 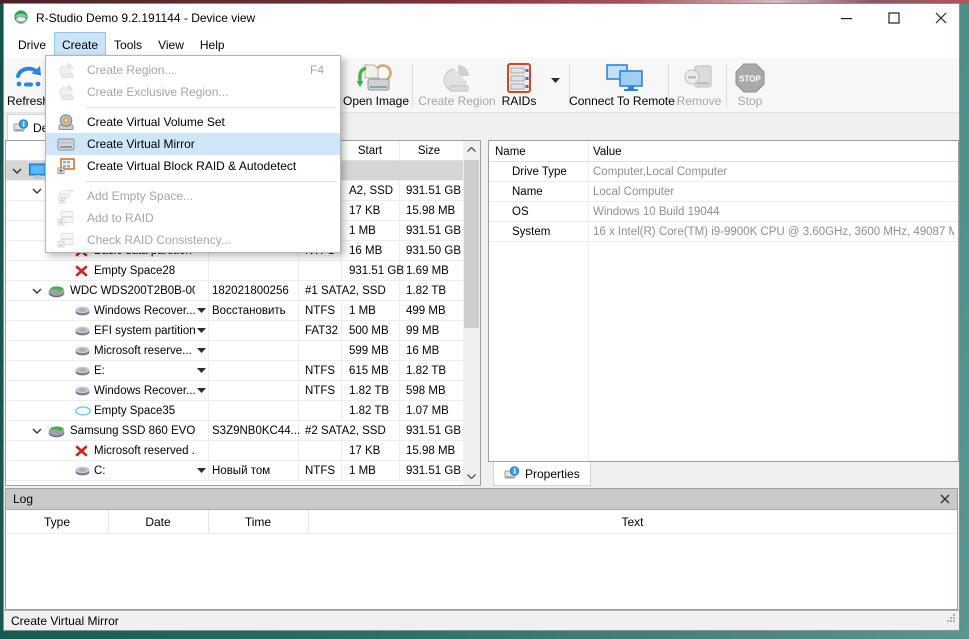 I want to click on device-size: 1.07 MB, so click(x=427, y=410).